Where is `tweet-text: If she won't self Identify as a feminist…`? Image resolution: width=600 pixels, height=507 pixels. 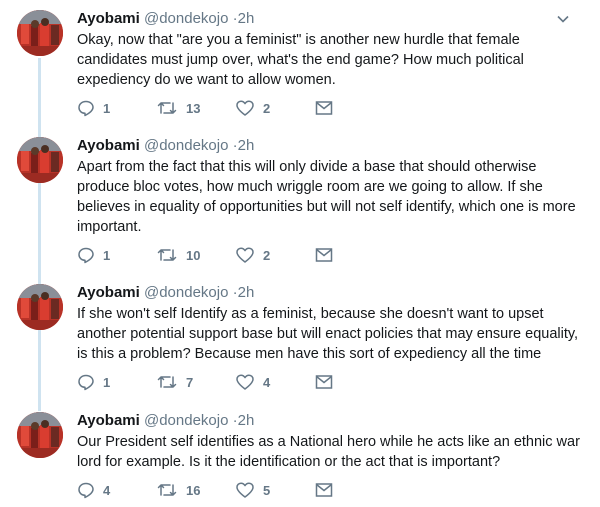
tweet-text: If she won't self Identify as a feminist… is located at coordinates (328, 334).